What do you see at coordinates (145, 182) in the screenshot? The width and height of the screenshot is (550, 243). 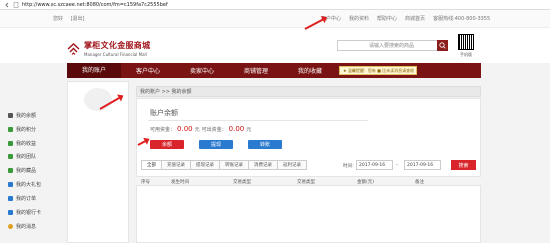 I see `column-header-index: 序号` at bounding box center [145, 182].